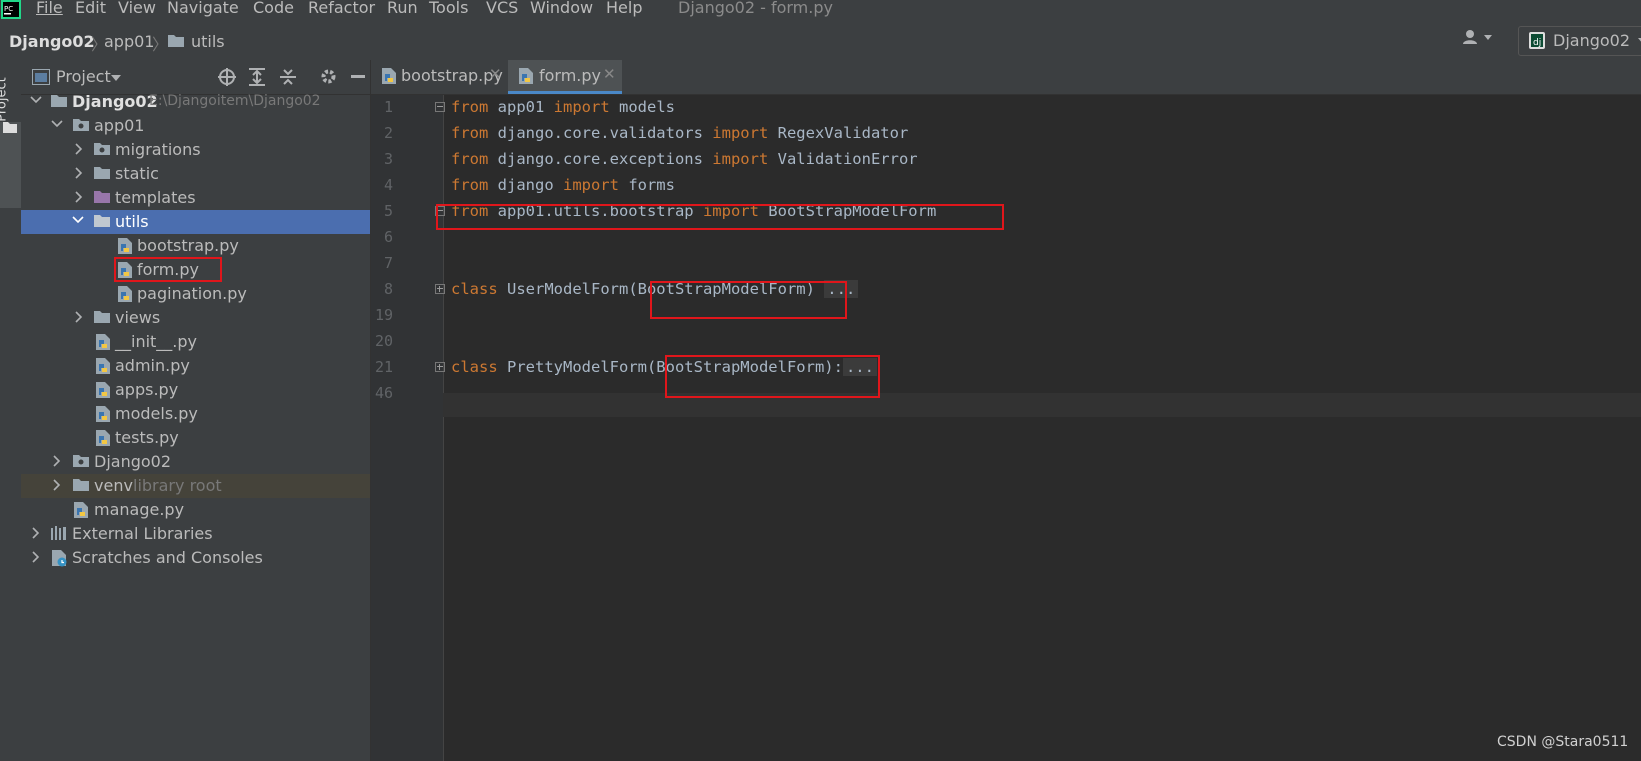 The image size is (1641, 761). What do you see at coordinates (642, 107) in the screenshot?
I see `code-text: models` at bounding box center [642, 107].